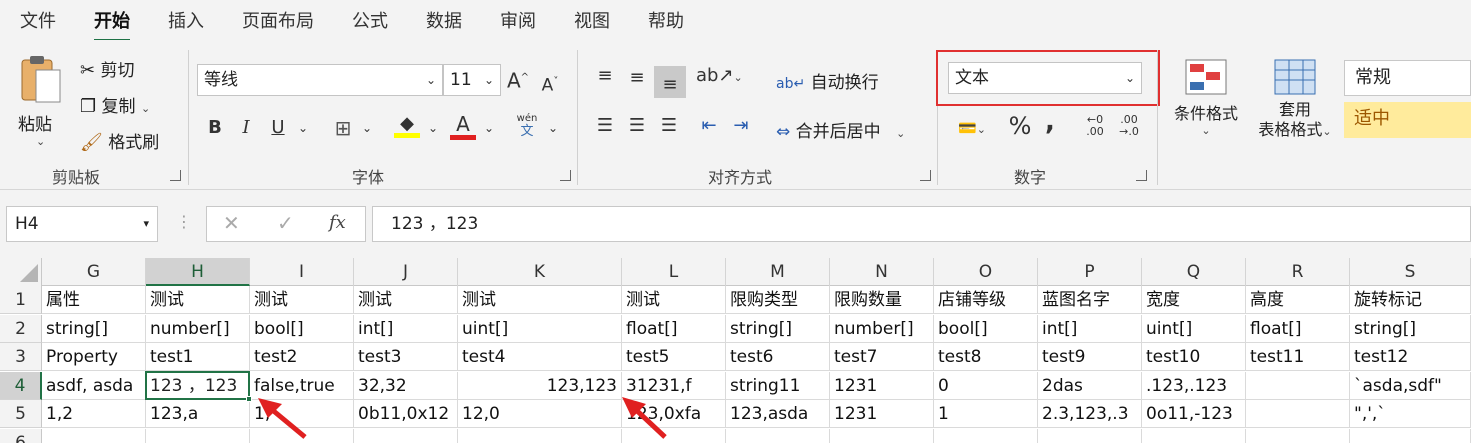 The image size is (1471, 443). I want to click on cell-K1: 测试, so click(540, 300).